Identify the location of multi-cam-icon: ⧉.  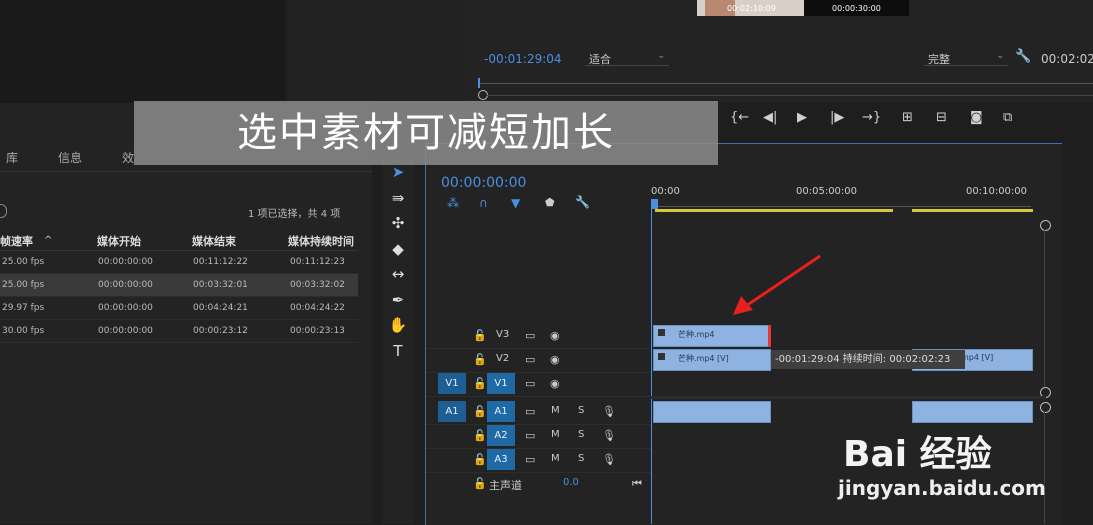
(1007, 117).